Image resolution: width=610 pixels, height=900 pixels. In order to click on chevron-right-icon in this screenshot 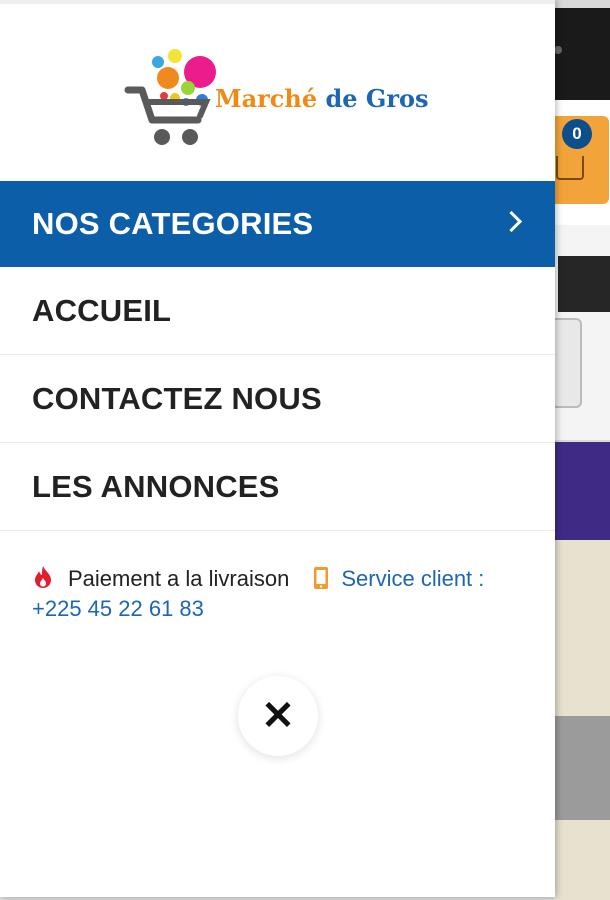, I will do `click(511, 221)`.